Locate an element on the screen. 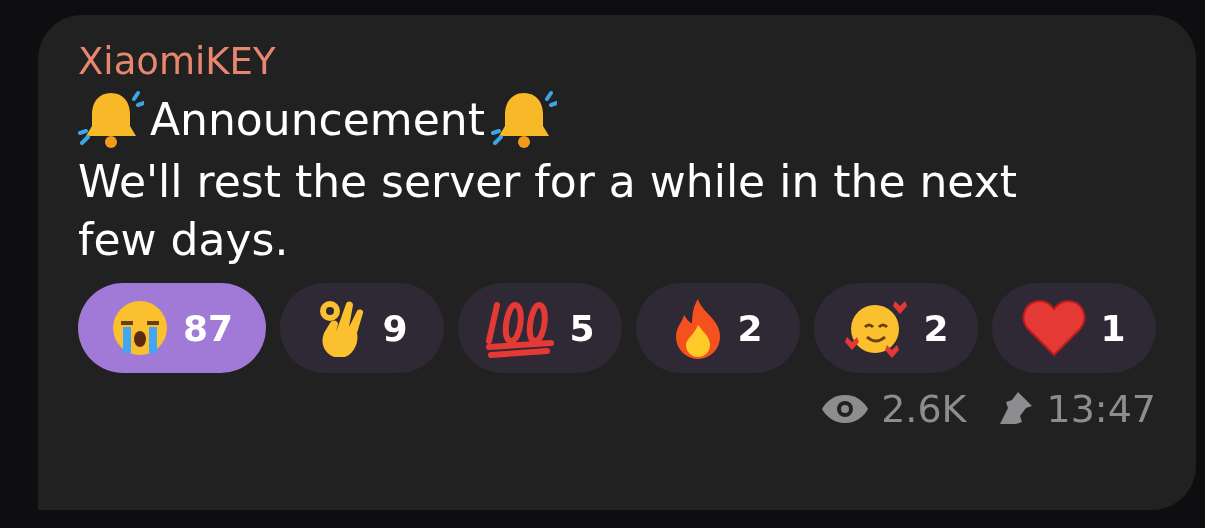  reaction-button: 1 is located at coordinates (1074, 328).